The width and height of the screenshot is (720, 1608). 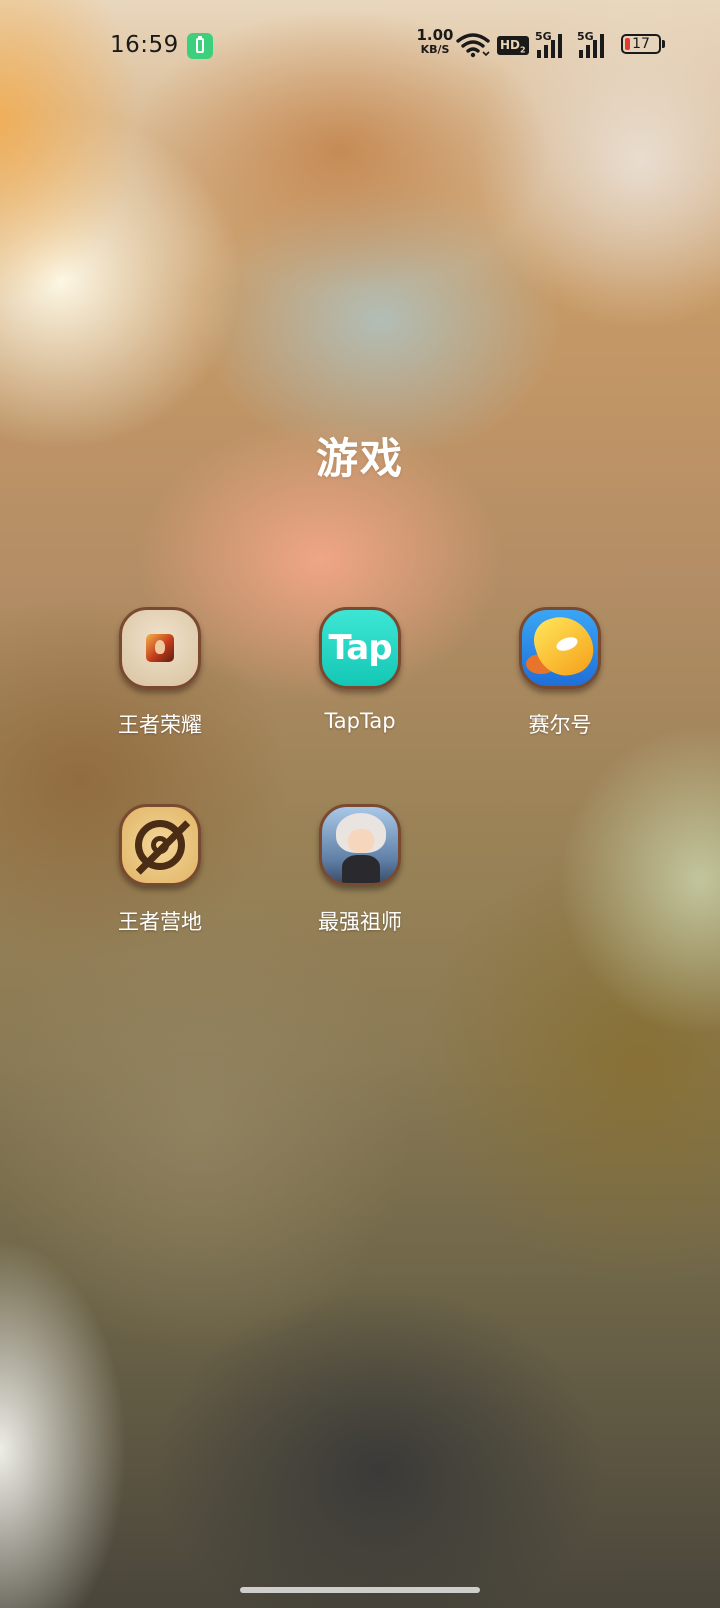 I want to click on cellular-signal-2-icon: 5G, so click(x=594, y=44).